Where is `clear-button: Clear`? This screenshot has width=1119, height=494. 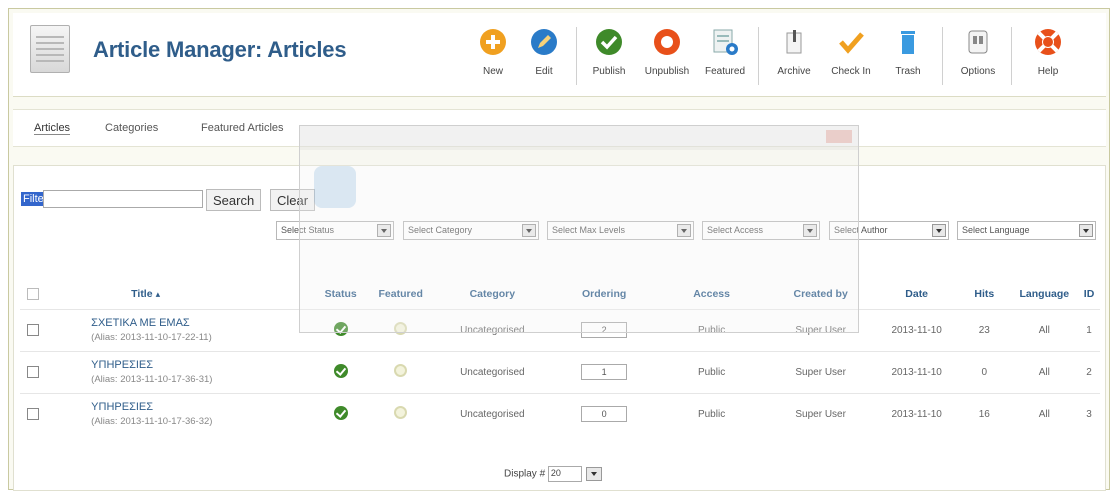
clear-button: Clear is located at coordinates (293, 200).